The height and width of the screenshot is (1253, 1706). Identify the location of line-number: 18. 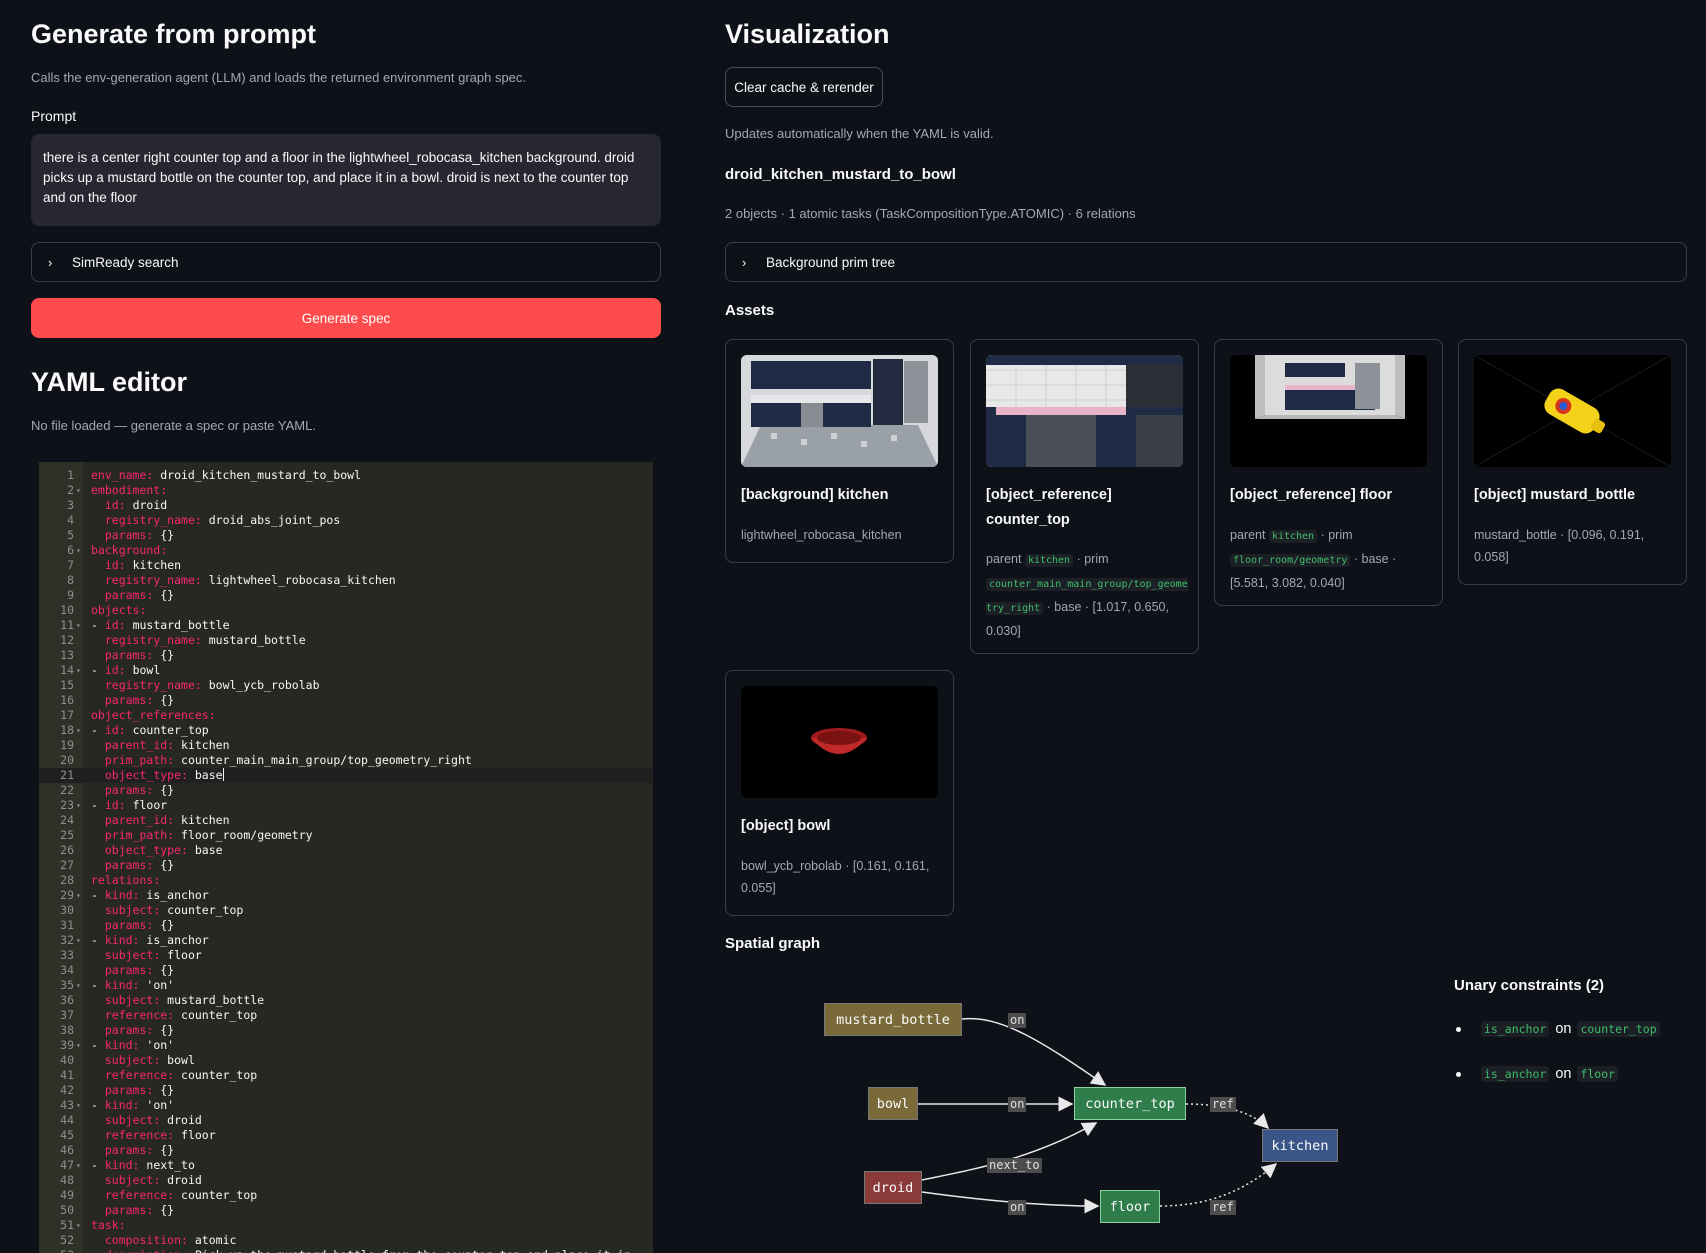
(67, 730).